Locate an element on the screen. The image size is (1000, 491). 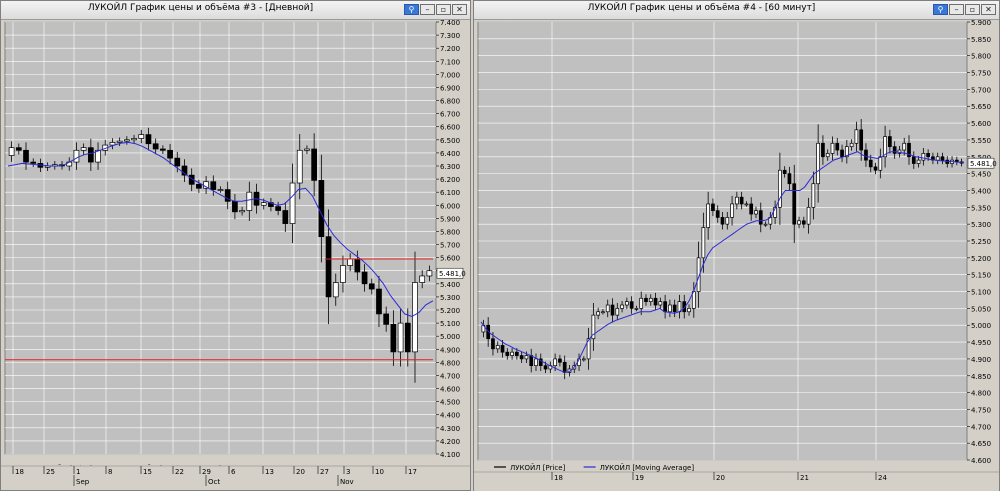
y-tick-label: 7.300 is located at coordinates (450, 36).